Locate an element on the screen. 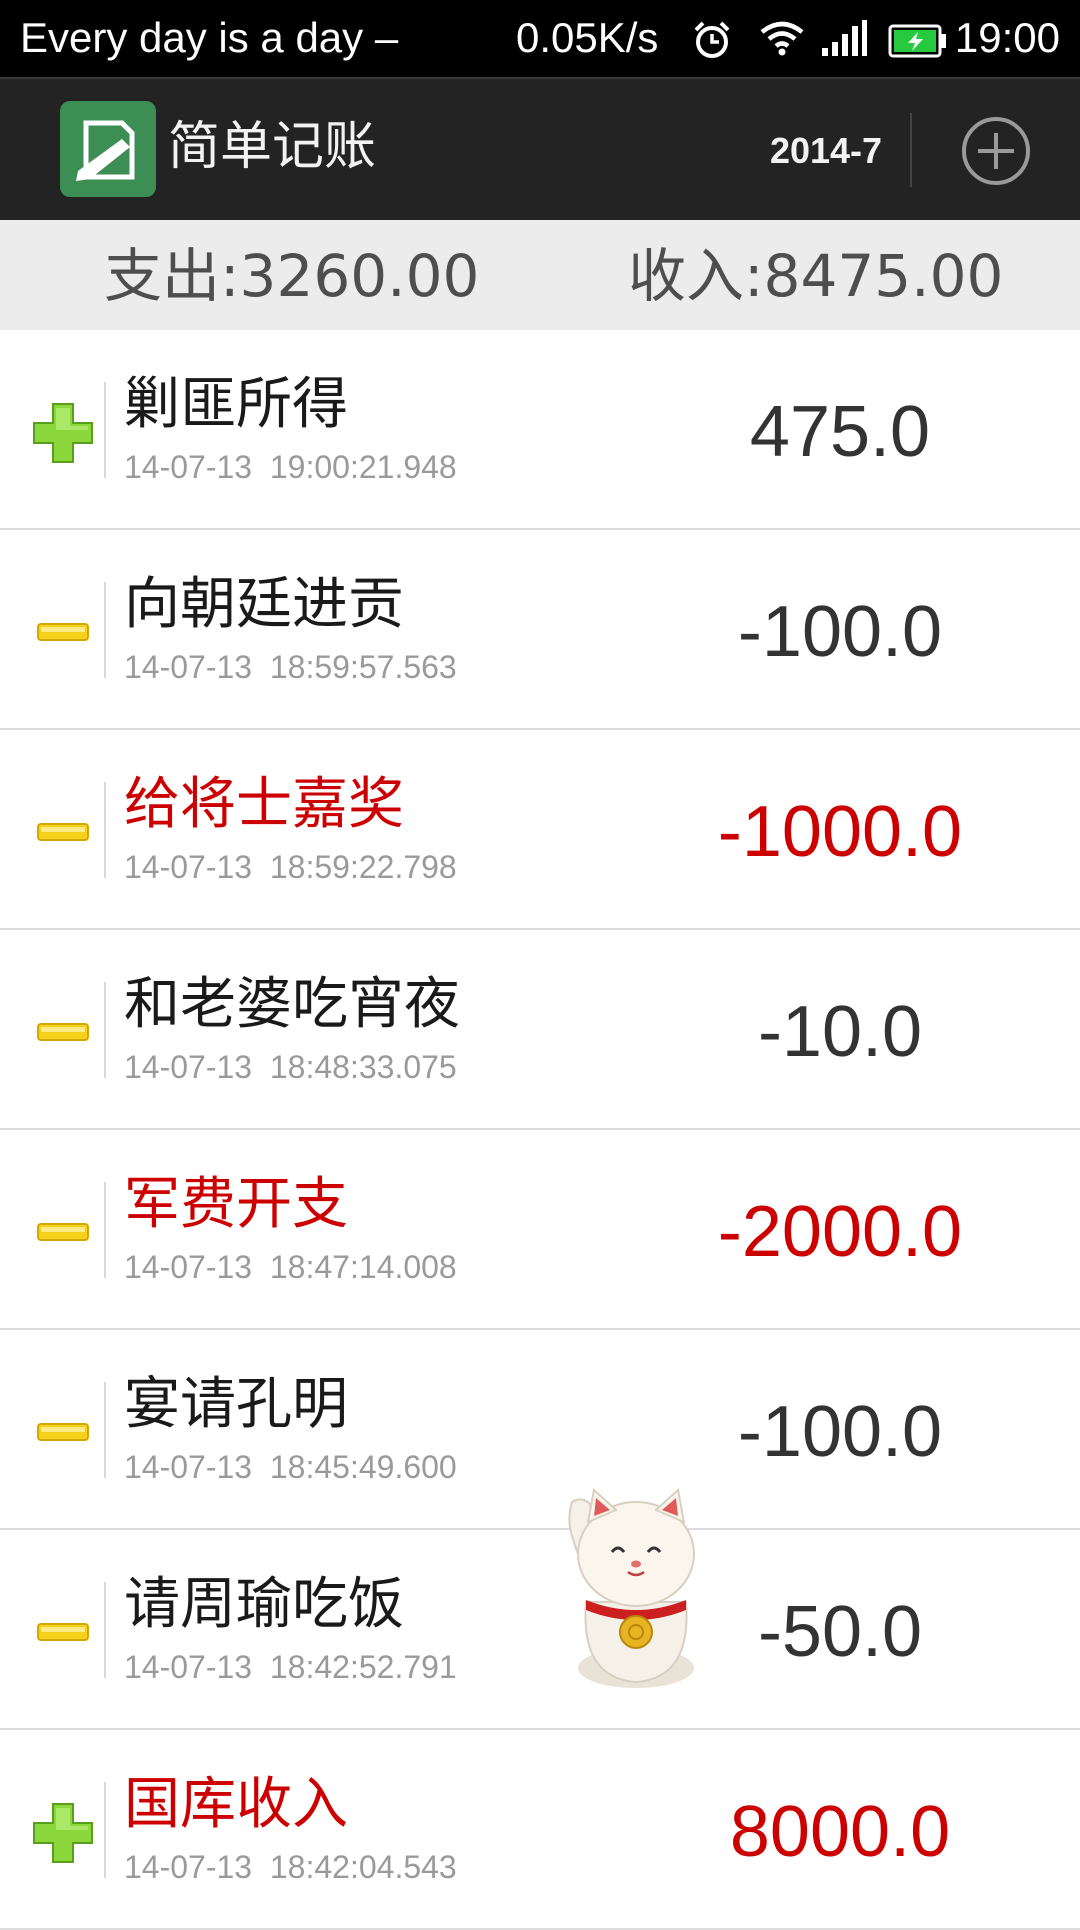 The height and width of the screenshot is (1930, 1080). battery-charging-icon is located at coordinates (918, 43).